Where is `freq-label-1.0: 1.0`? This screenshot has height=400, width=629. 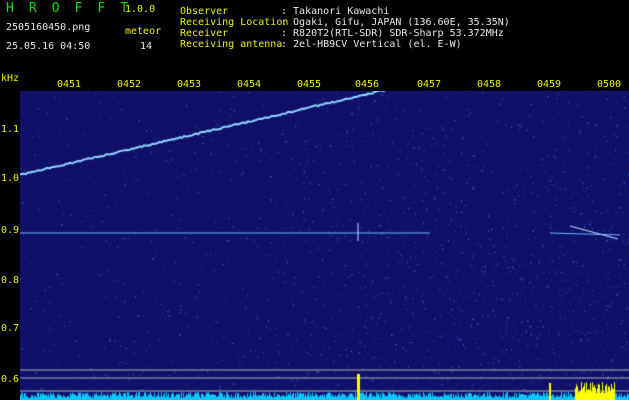
freq-label-1.0: 1.0 is located at coordinates (10, 178).